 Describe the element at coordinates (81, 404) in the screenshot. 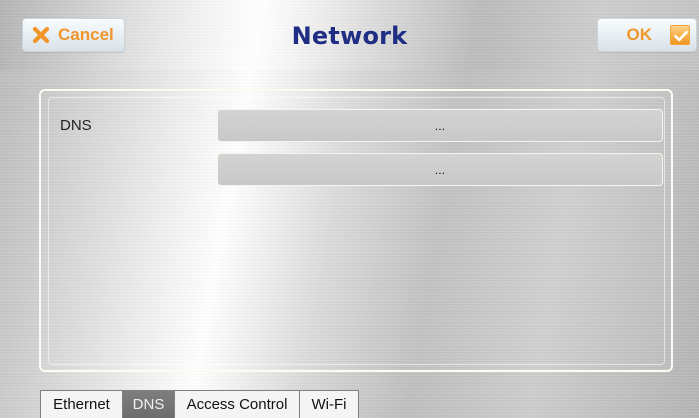

I see `tab-ethernet: Ethernet` at that location.